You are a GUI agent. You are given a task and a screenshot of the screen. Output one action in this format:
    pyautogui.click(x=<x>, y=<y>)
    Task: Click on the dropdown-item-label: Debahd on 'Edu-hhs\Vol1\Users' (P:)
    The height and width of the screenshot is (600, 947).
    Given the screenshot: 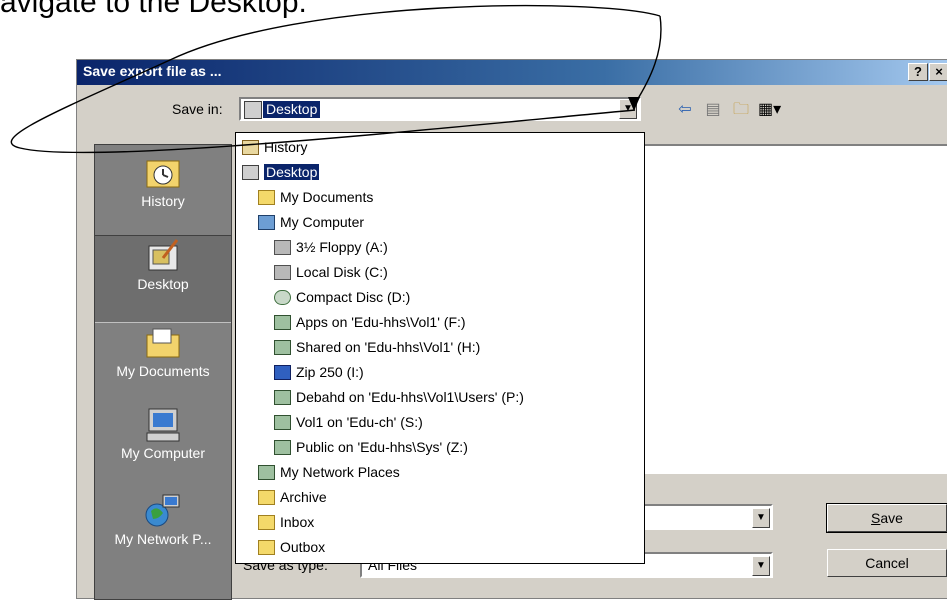 What is the action you would take?
    pyautogui.click(x=410, y=397)
    